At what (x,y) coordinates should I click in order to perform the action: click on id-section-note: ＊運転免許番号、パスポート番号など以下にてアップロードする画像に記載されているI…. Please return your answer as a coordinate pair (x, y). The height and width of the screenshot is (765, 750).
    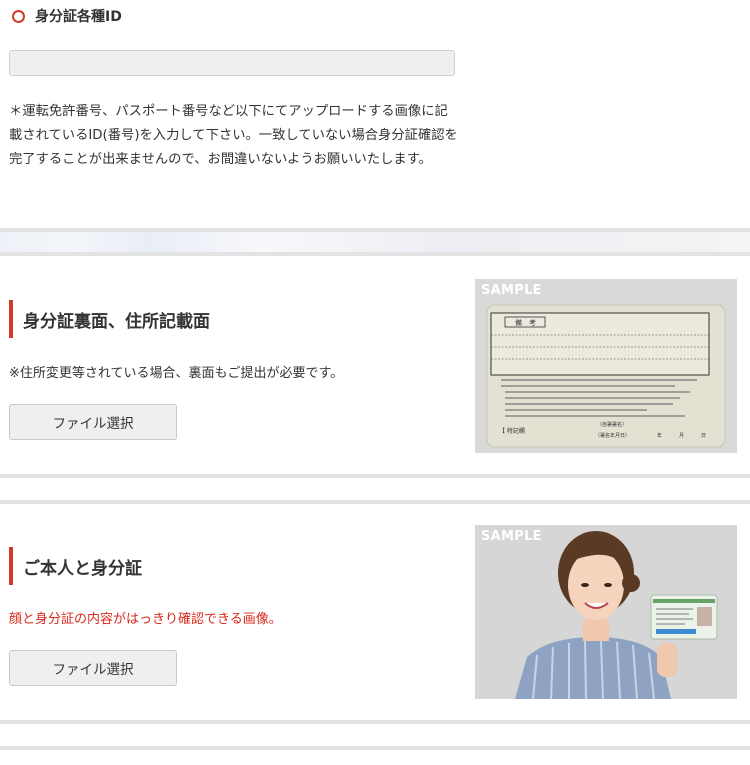
    Looking at the image, I should click on (233, 135).